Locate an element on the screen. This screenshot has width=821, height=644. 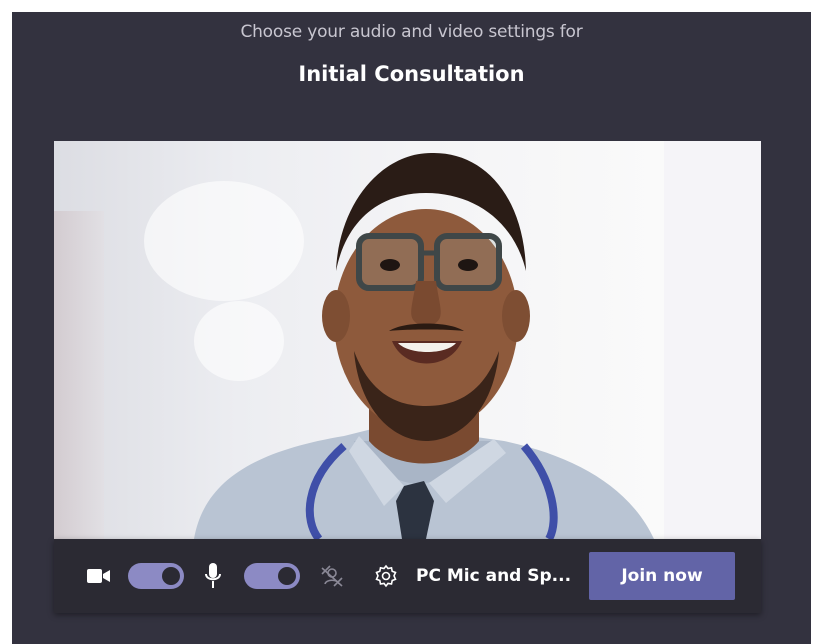
meeting-title: Initial Consultation is located at coordinates (411, 74).